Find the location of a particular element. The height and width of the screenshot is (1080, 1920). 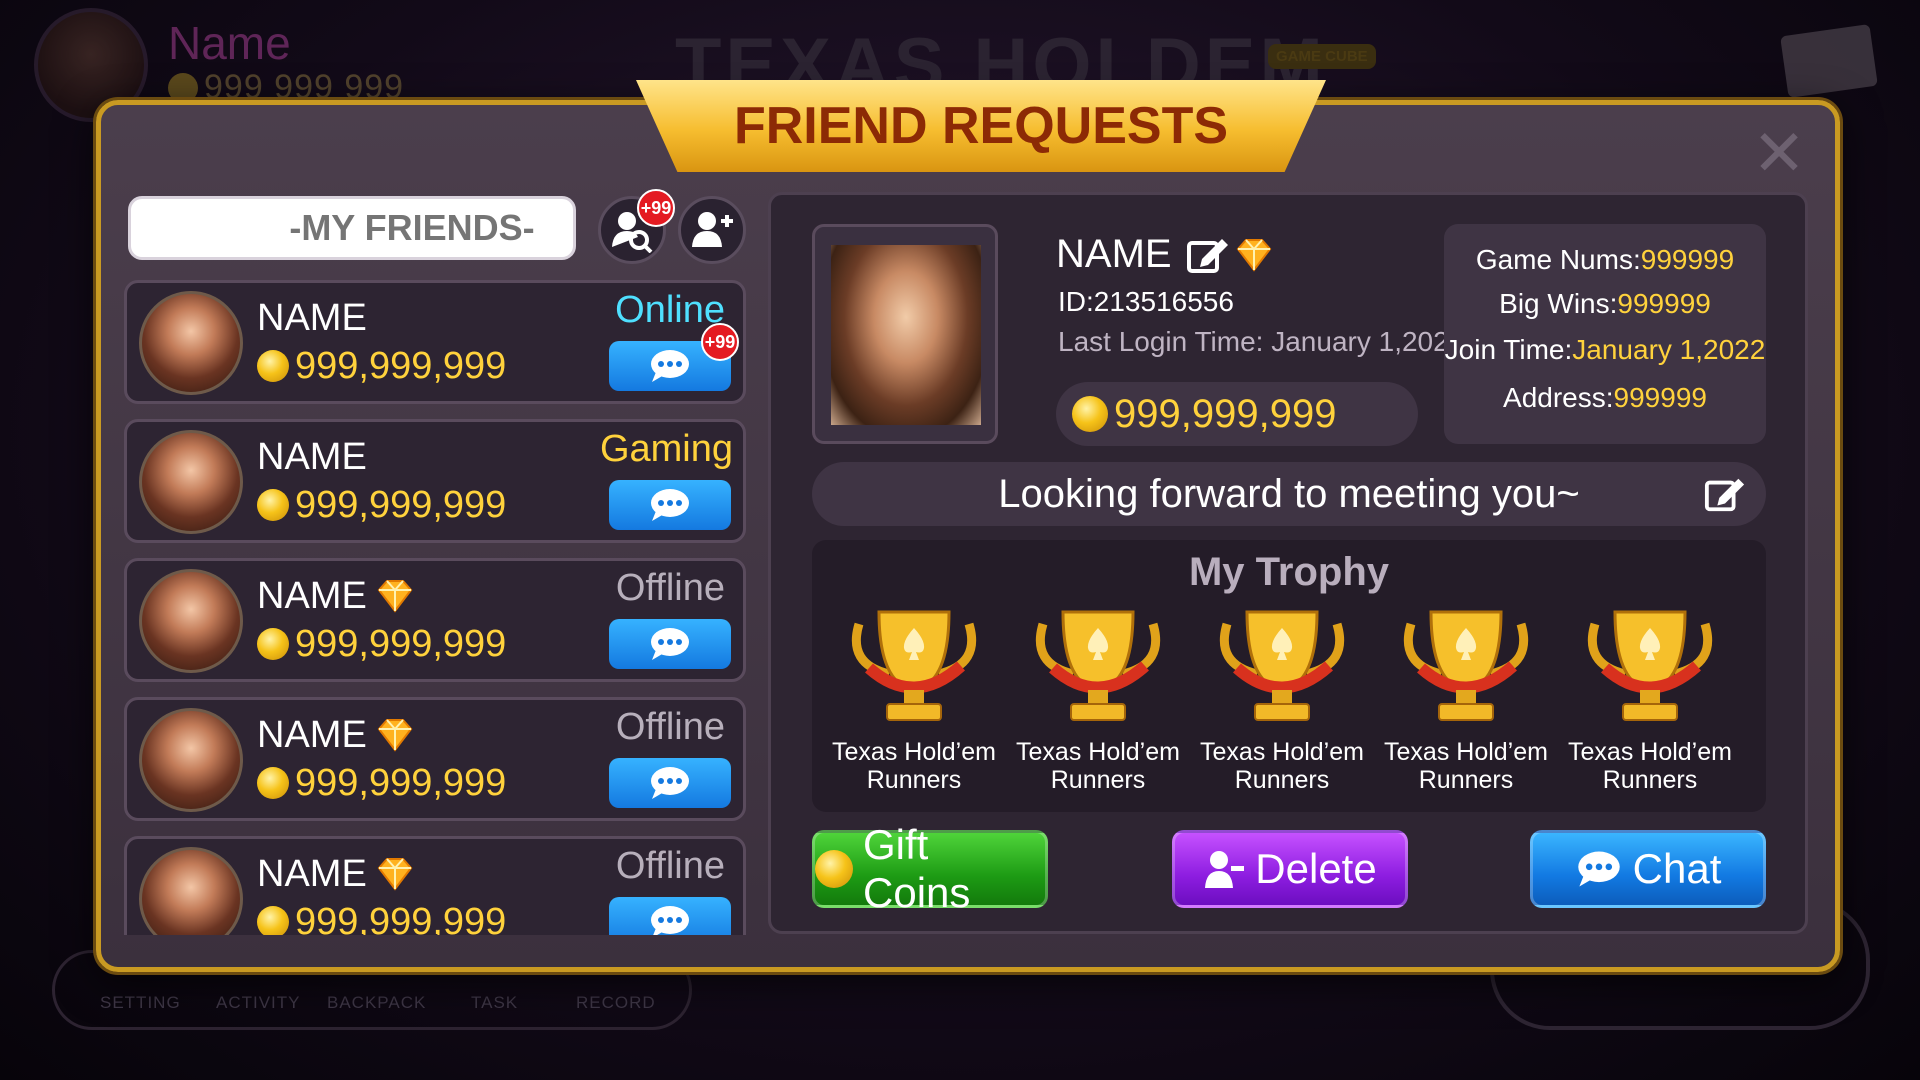

player-name: Name is located at coordinates (229, 43).